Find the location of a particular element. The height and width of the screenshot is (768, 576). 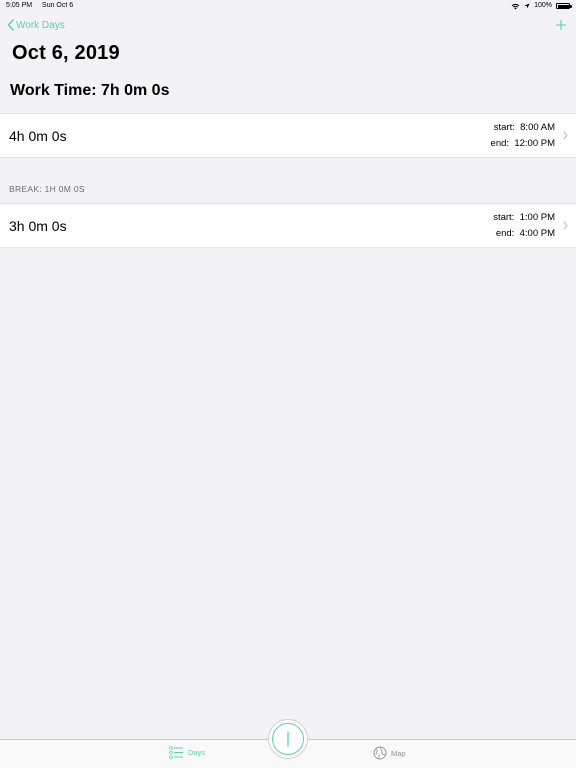

battery-percent: 100% is located at coordinates (543, 5).